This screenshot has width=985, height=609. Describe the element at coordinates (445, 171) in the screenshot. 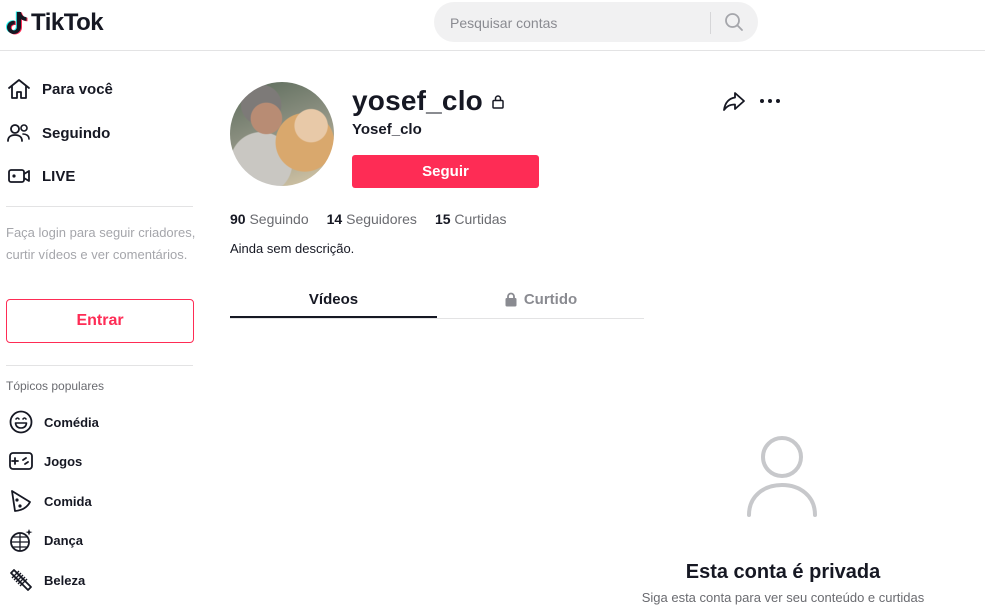

I see `follow-button: Seguir` at that location.